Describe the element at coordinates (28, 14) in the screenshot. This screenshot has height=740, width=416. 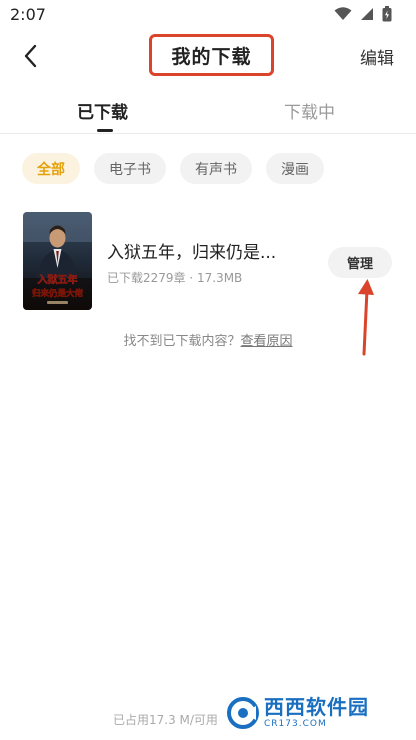
I see `status-time: 2:07` at that location.